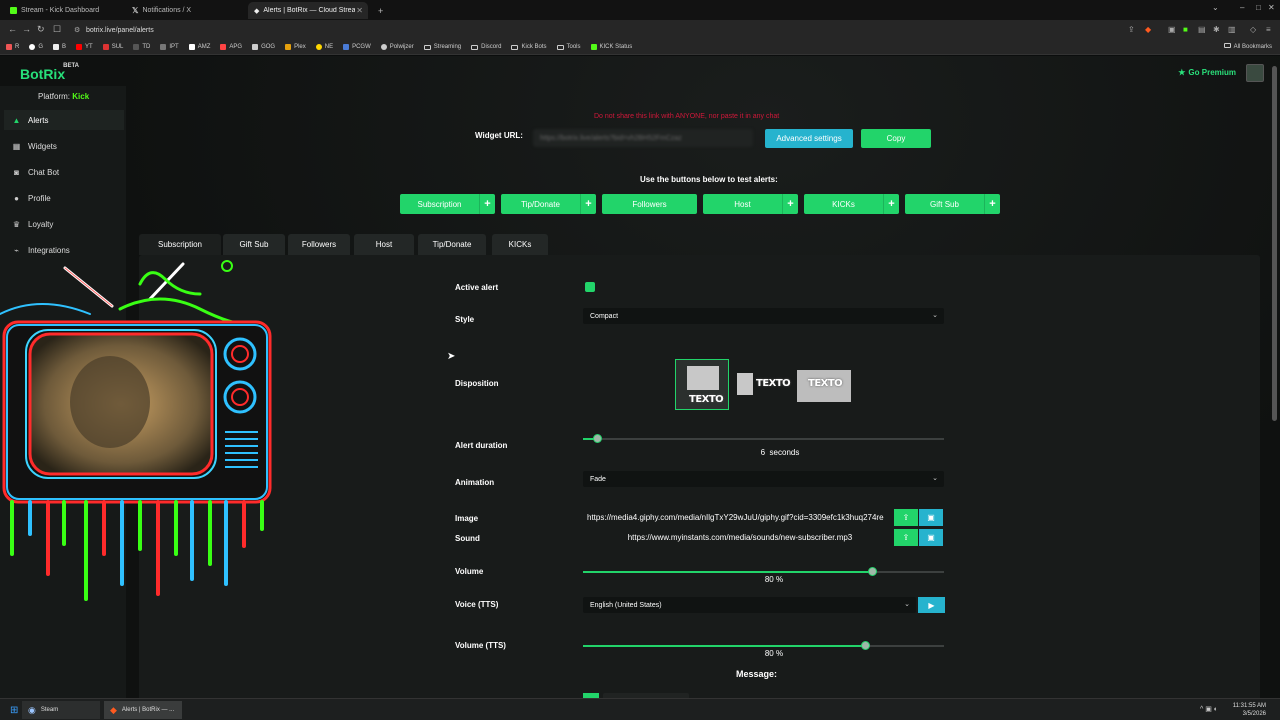 This screenshot has height=720, width=1280. Describe the element at coordinates (763, 316) in the screenshot. I see `style-select: Compact ⌄` at that location.